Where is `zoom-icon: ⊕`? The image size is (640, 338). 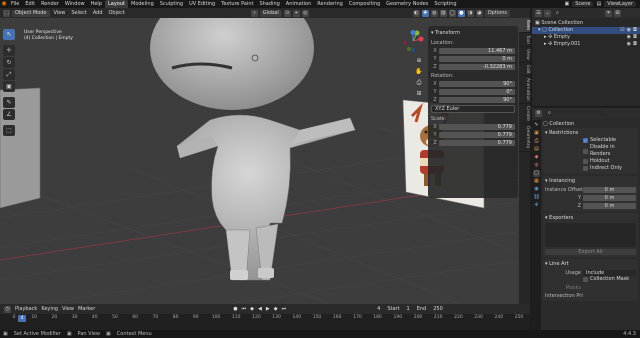
zoom-icon: ⊕ is located at coordinates (419, 60).